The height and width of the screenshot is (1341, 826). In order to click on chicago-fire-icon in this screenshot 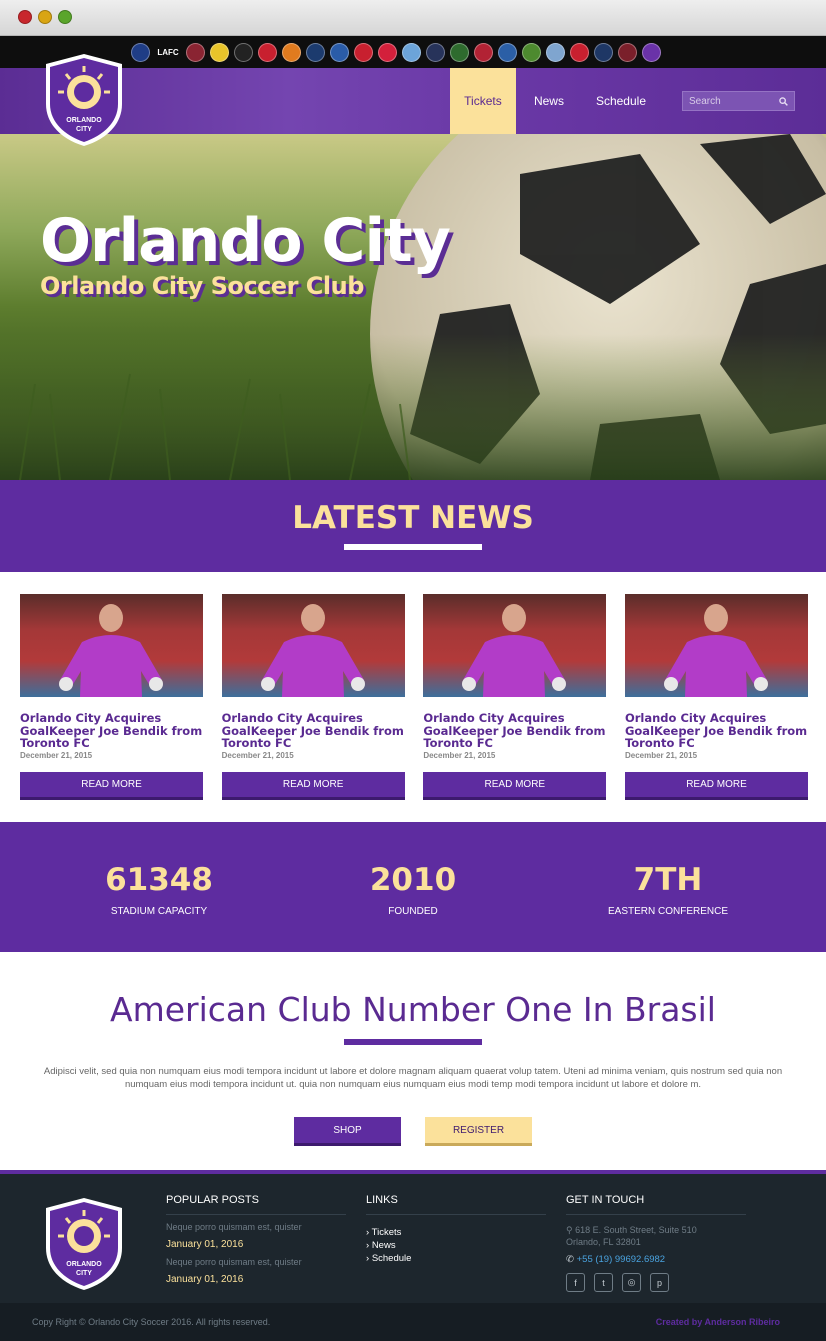, I will do `click(140, 52)`.